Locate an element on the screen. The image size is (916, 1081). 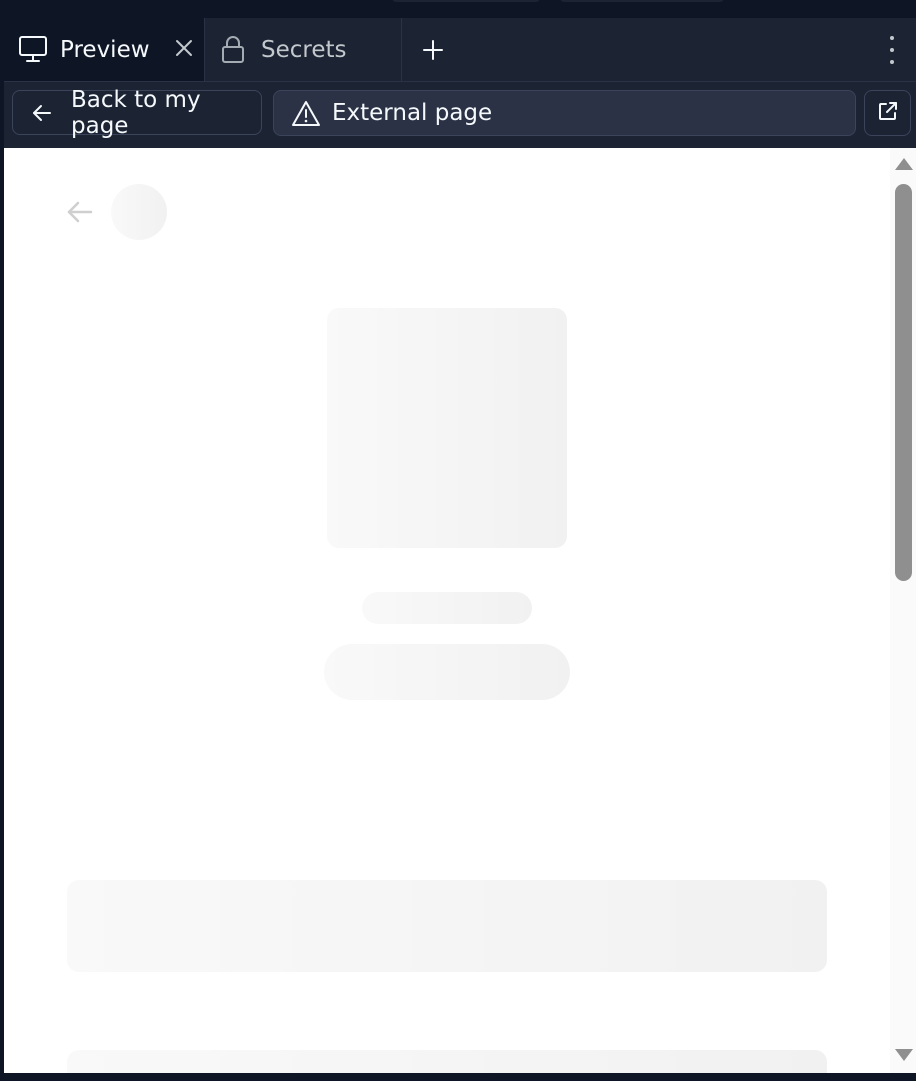
open-in-new-tab-button is located at coordinates (887, 113).